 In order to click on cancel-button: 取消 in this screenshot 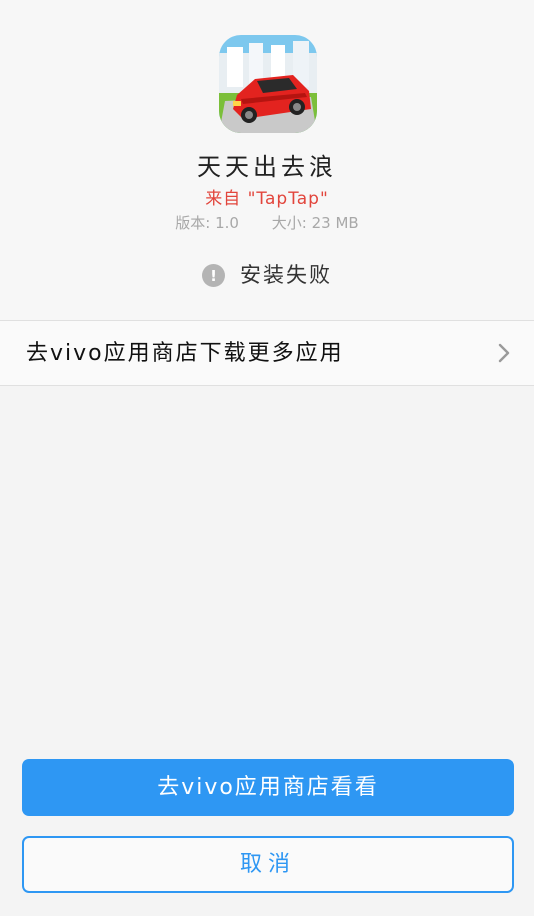, I will do `click(268, 864)`.